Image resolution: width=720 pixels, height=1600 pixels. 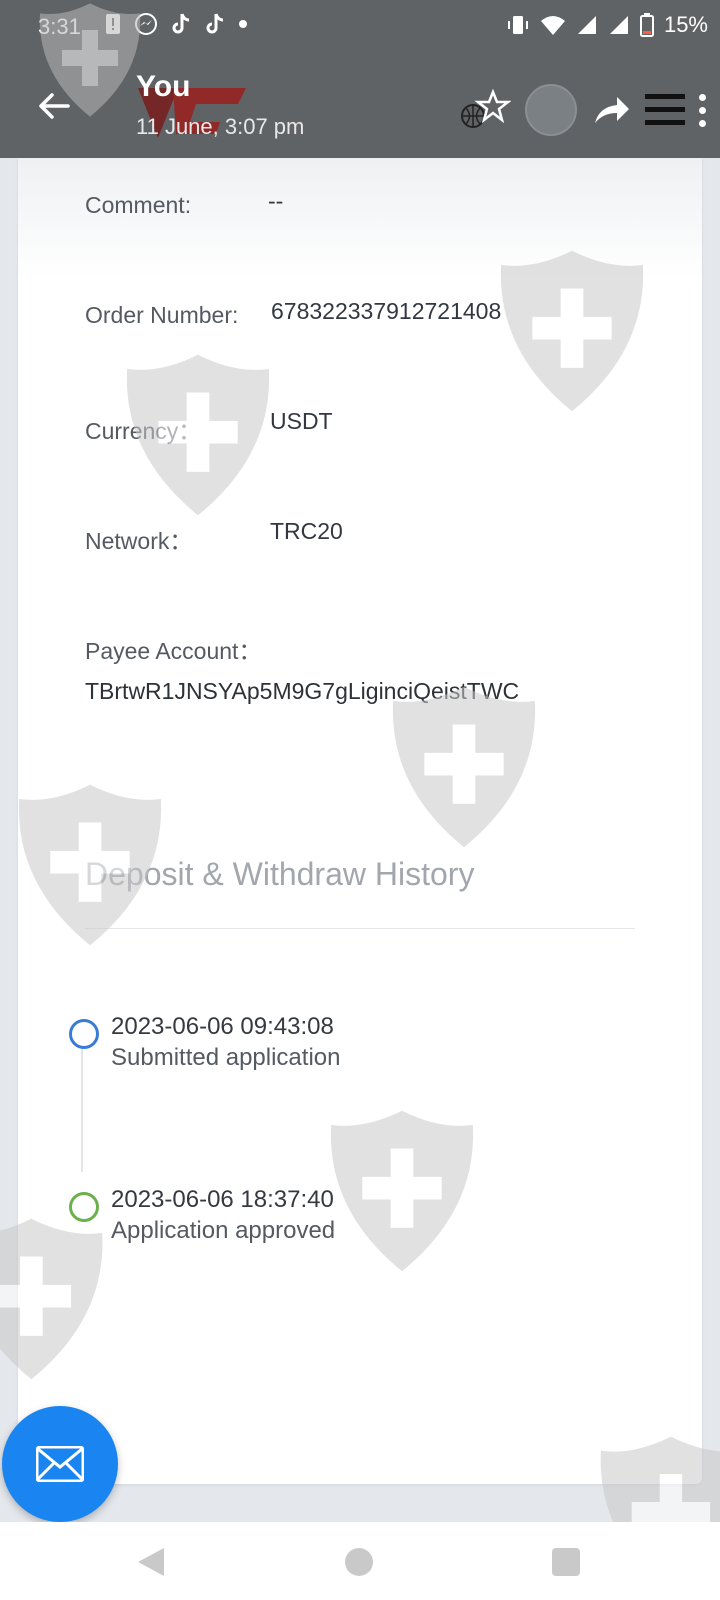 I want to click on order-number-label: Order Number:, so click(x=162, y=315).